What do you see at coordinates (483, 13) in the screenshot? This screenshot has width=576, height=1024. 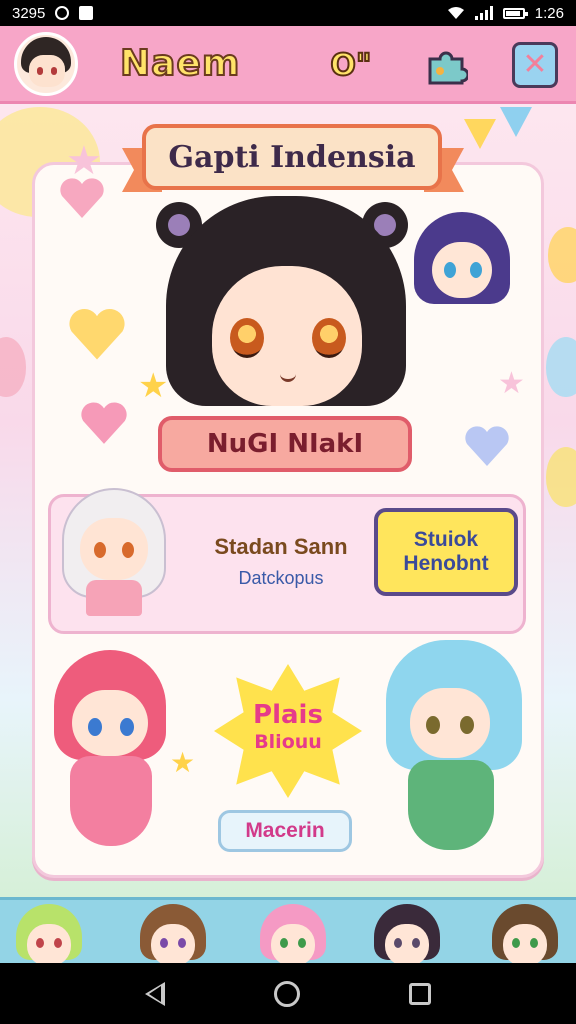 I see `signal-icon` at bounding box center [483, 13].